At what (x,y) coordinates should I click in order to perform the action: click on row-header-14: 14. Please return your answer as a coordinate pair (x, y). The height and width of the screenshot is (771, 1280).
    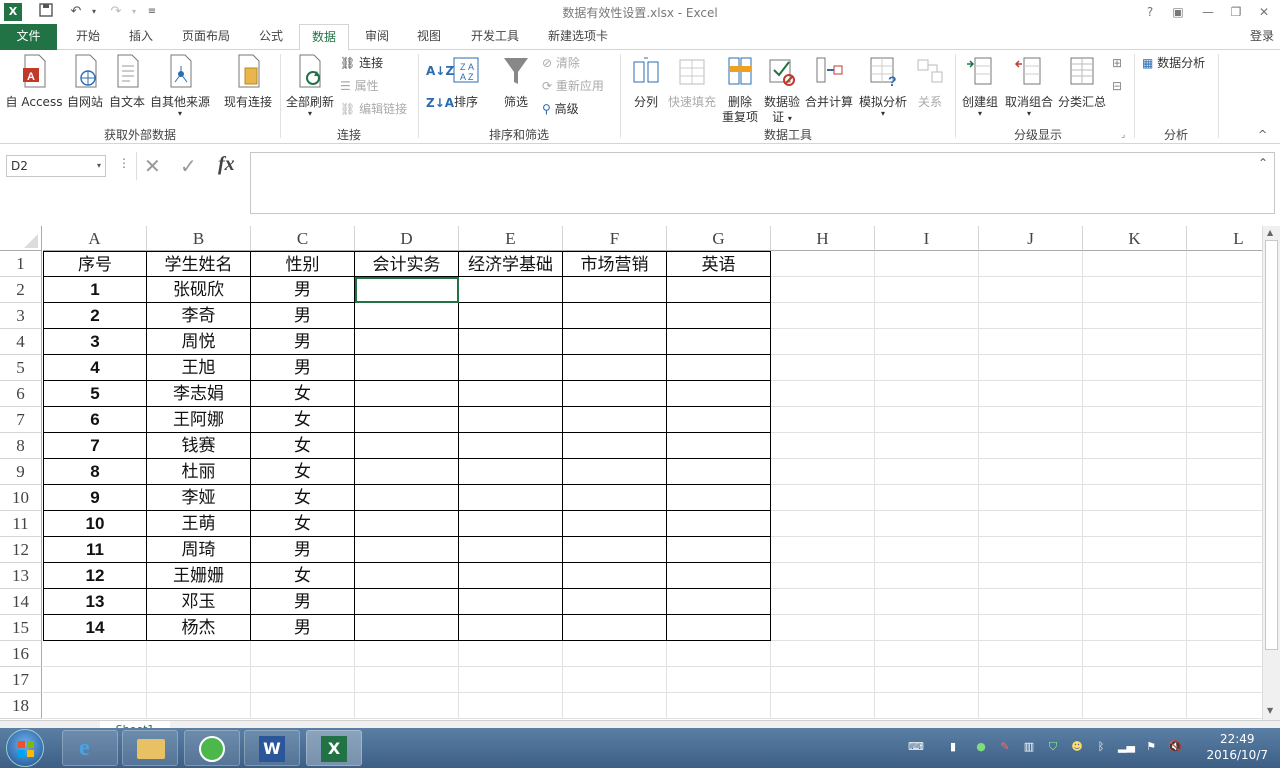
    Looking at the image, I should click on (21, 602).